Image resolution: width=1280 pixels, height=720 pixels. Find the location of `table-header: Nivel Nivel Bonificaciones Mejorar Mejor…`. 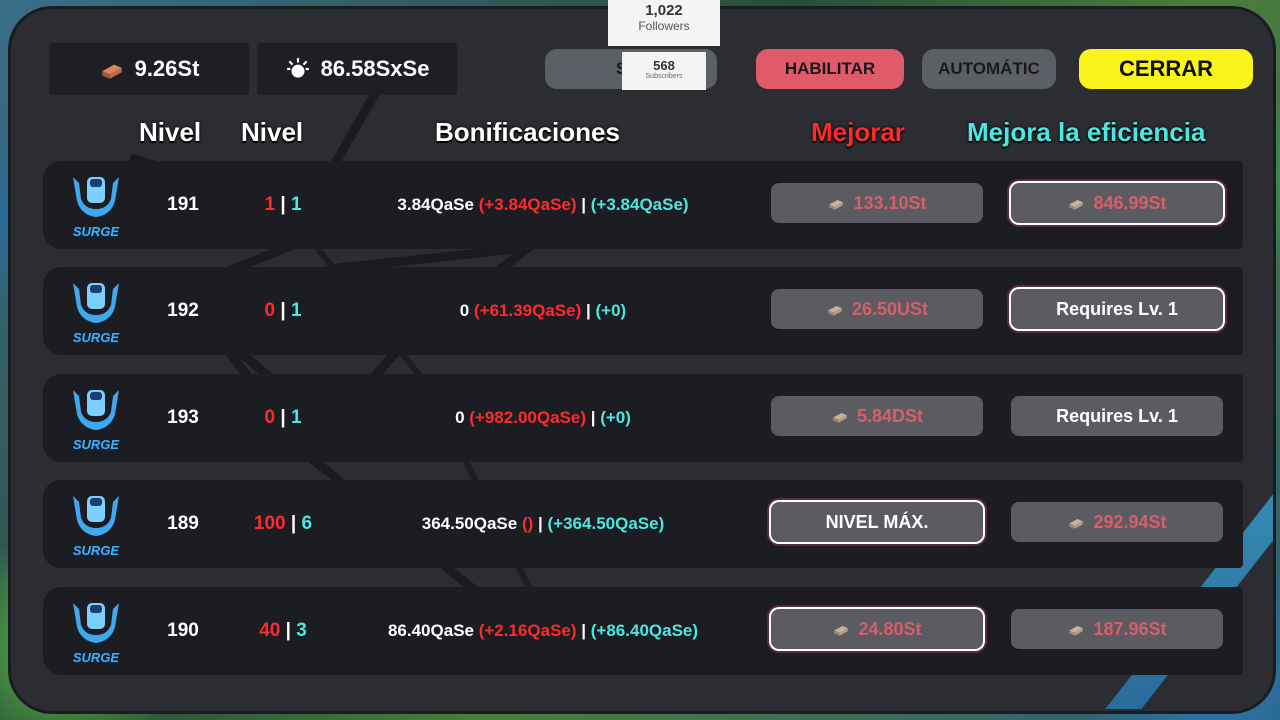

table-header: Nivel Nivel Bonificaciones Mejorar Mejor… is located at coordinates (642, 140).